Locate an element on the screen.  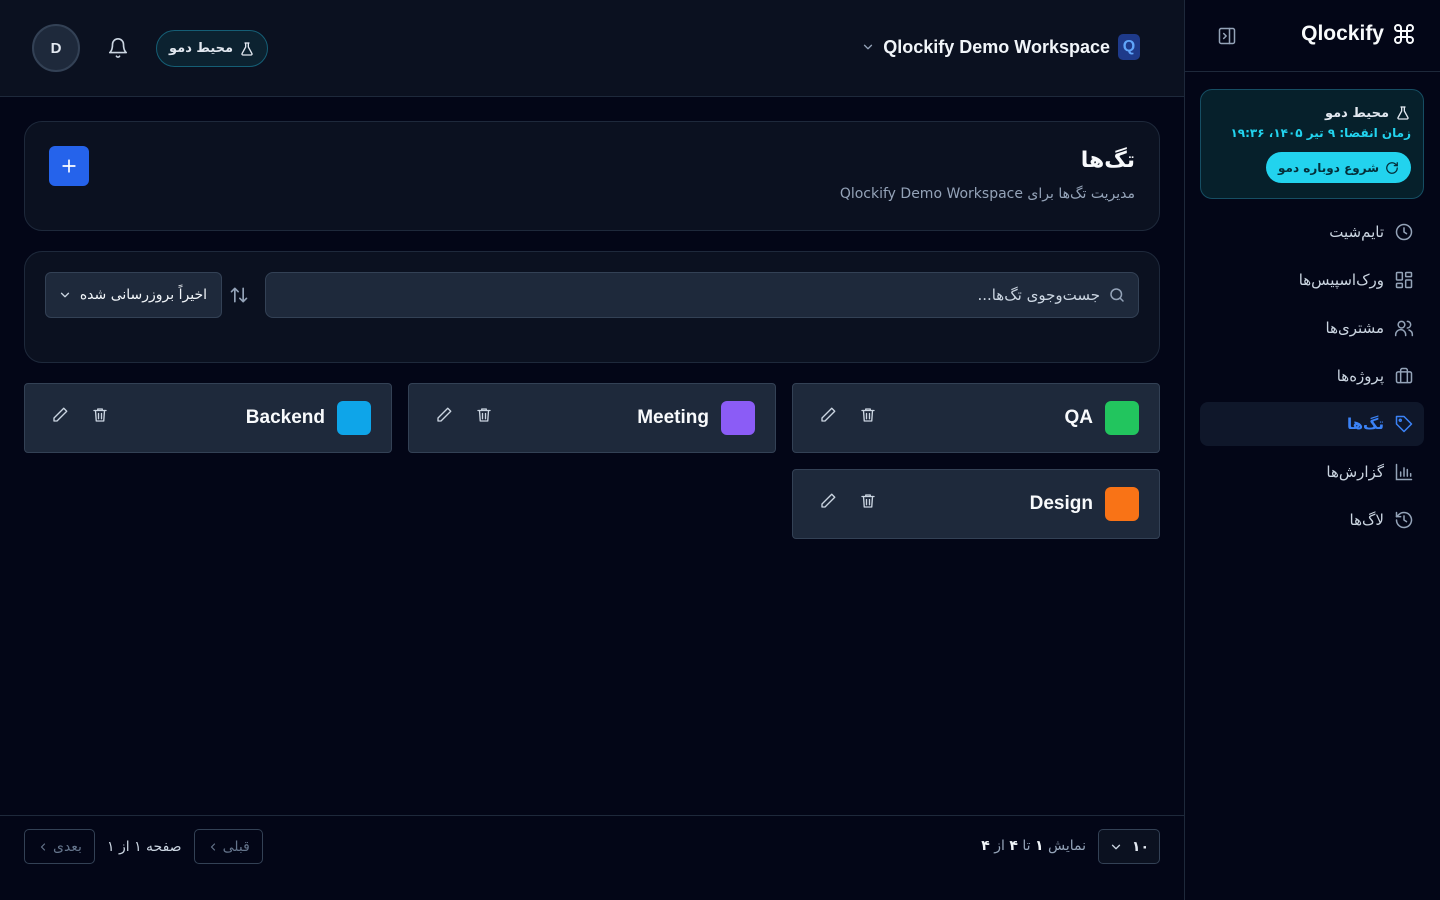
tag-name: QA is located at coordinates (1079, 417).